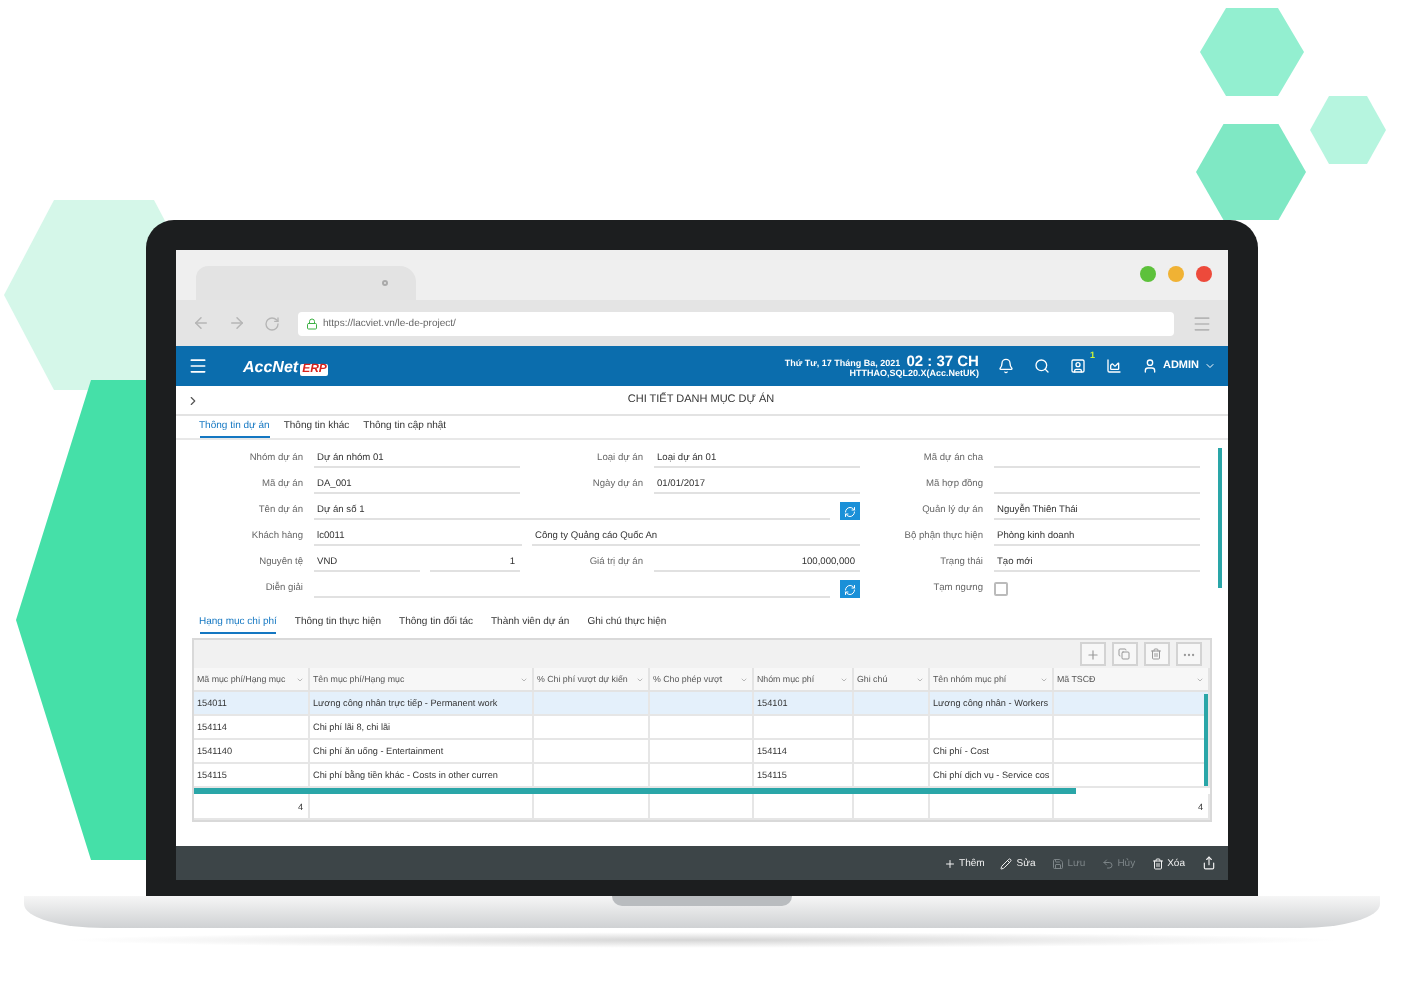 The width and height of the screenshot is (1402, 982). I want to click on user-icon, so click(1150, 366).